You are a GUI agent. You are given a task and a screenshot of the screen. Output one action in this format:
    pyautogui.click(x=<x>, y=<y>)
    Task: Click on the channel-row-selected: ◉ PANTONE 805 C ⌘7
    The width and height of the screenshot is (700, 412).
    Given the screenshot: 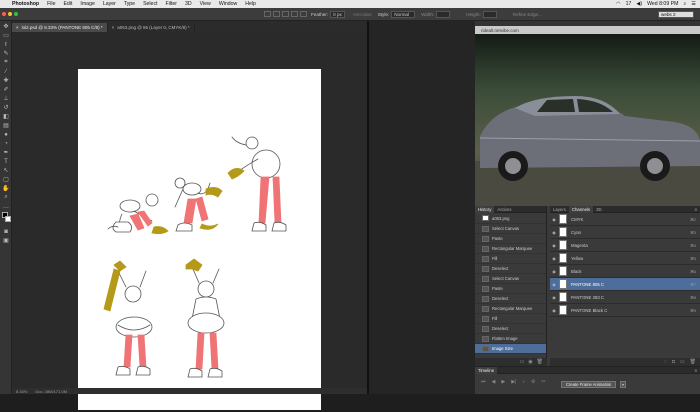 What is the action you would take?
    pyautogui.click(x=625, y=284)
    